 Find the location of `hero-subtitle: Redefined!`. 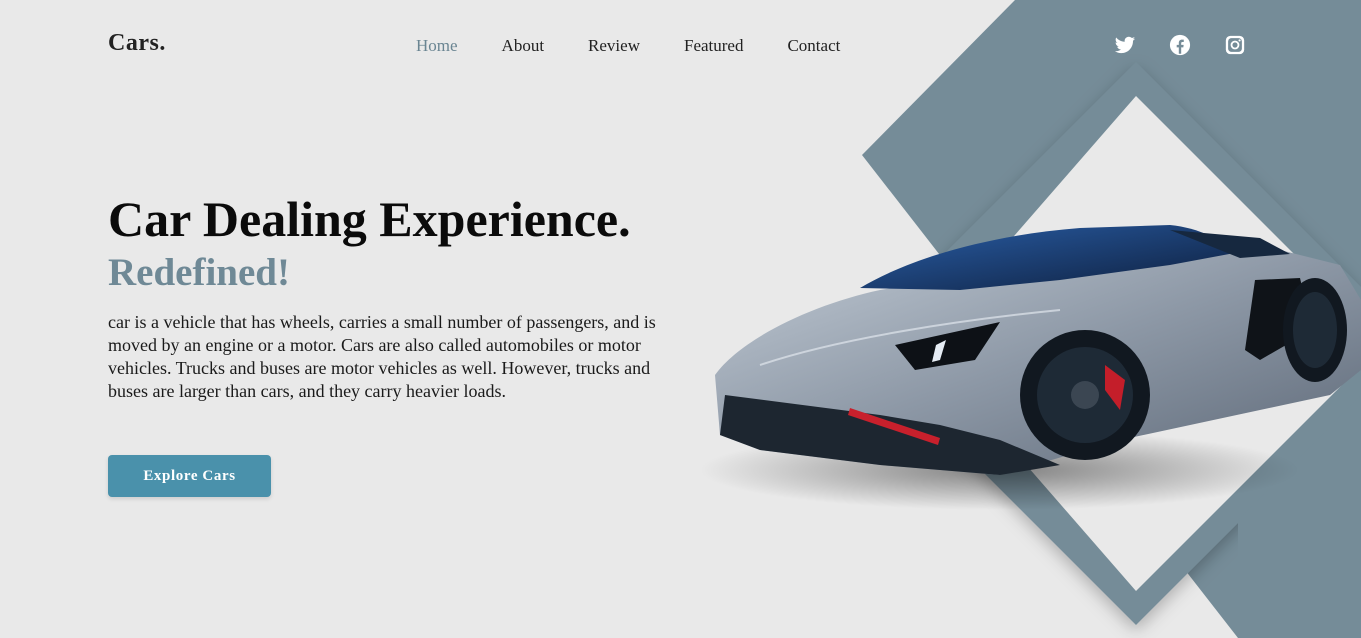

hero-subtitle: Redefined! is located at coordinates (199, 272).